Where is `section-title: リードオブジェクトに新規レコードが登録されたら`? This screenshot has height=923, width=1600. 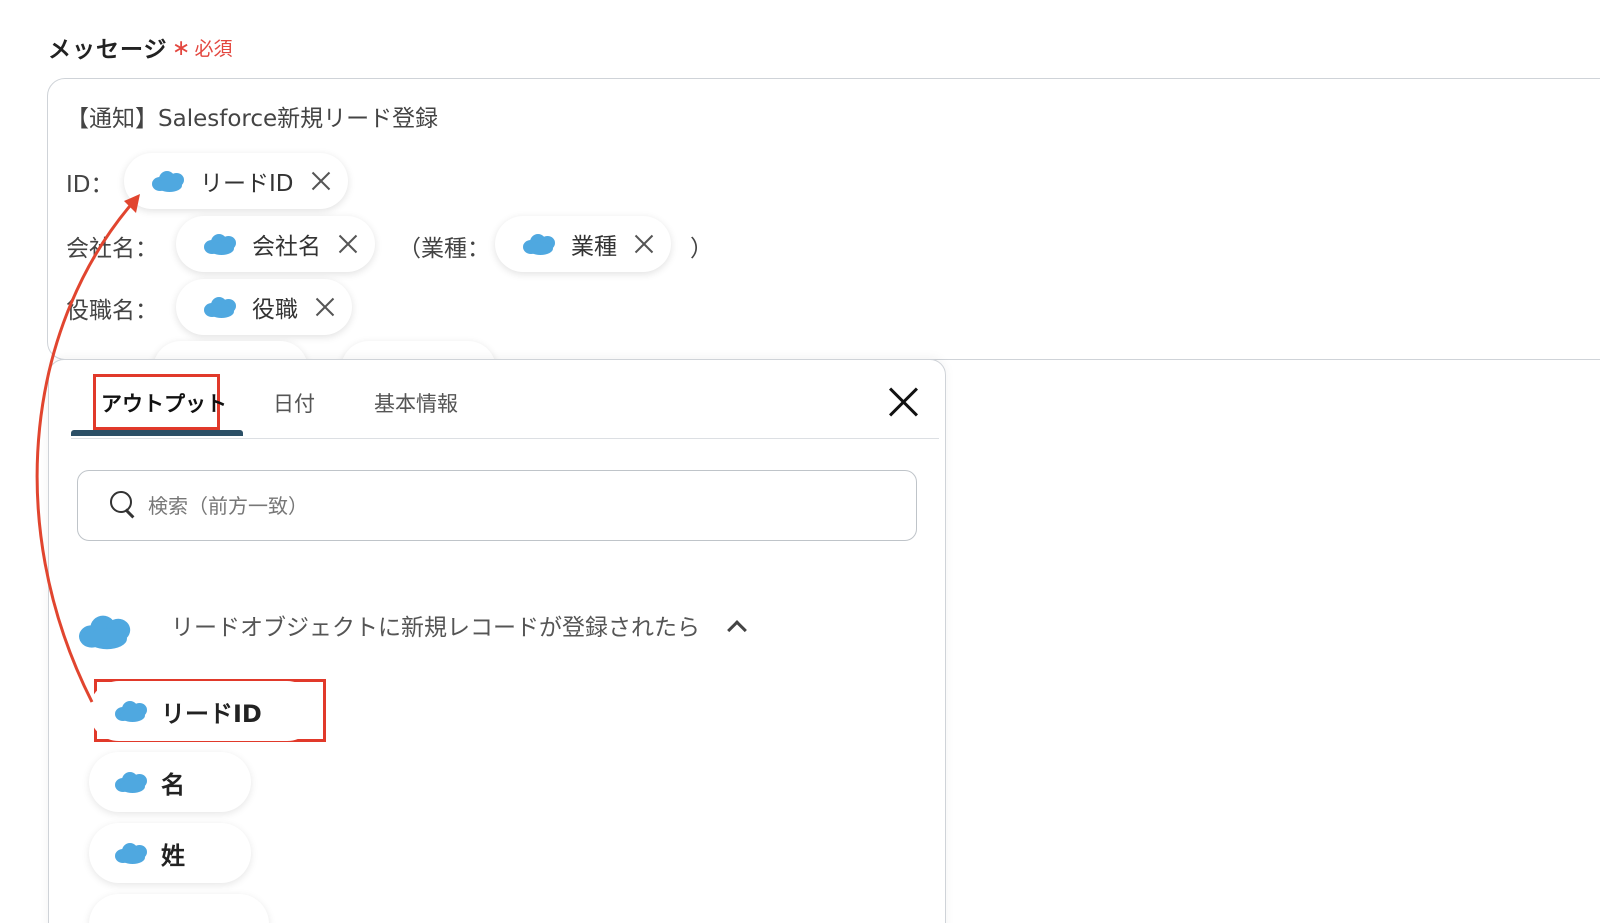 section-title: リードオブジェクトに新規レコードが登録されたら is located at coordinates (435, 628).